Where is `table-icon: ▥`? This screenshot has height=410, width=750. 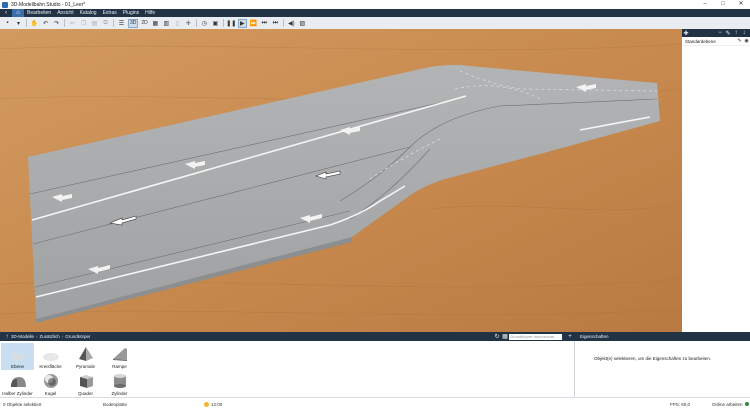 table-icon: ▥ is located at coordinates (166, 23).